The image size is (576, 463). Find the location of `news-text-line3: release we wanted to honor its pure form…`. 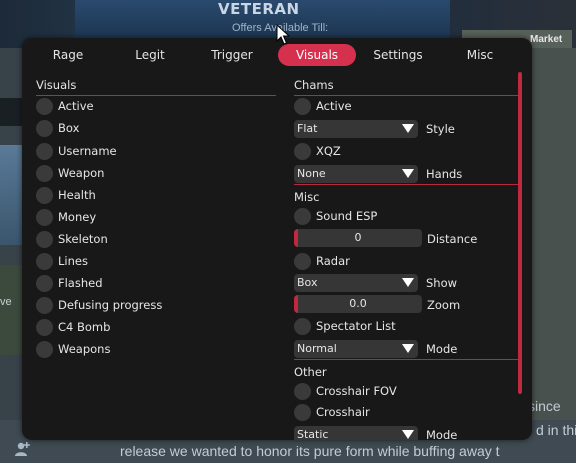

news-text-line3: release we wanted to honor its pure form… is located at coordinates (310, 451).